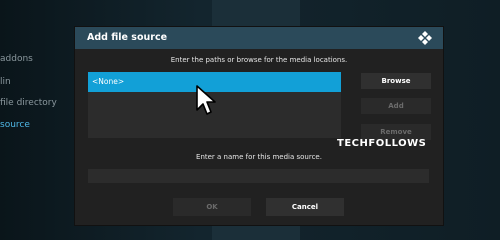 The width and height of the screenshot is (500, 240). Describe the element at coordinates (16, 59) in the screenshot. I see `bg-menu-item-addons: addons` at that location.